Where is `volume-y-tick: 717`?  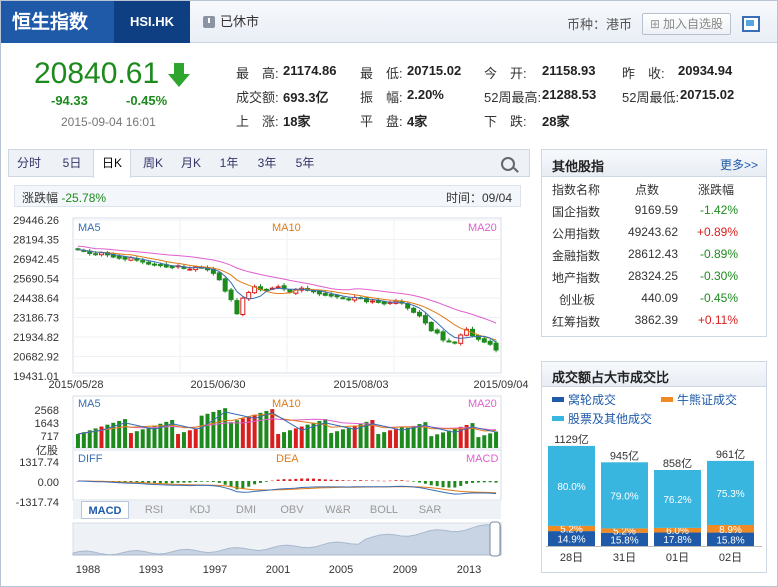 volume-y-tick: 717 is located at coordinates (50, 437).